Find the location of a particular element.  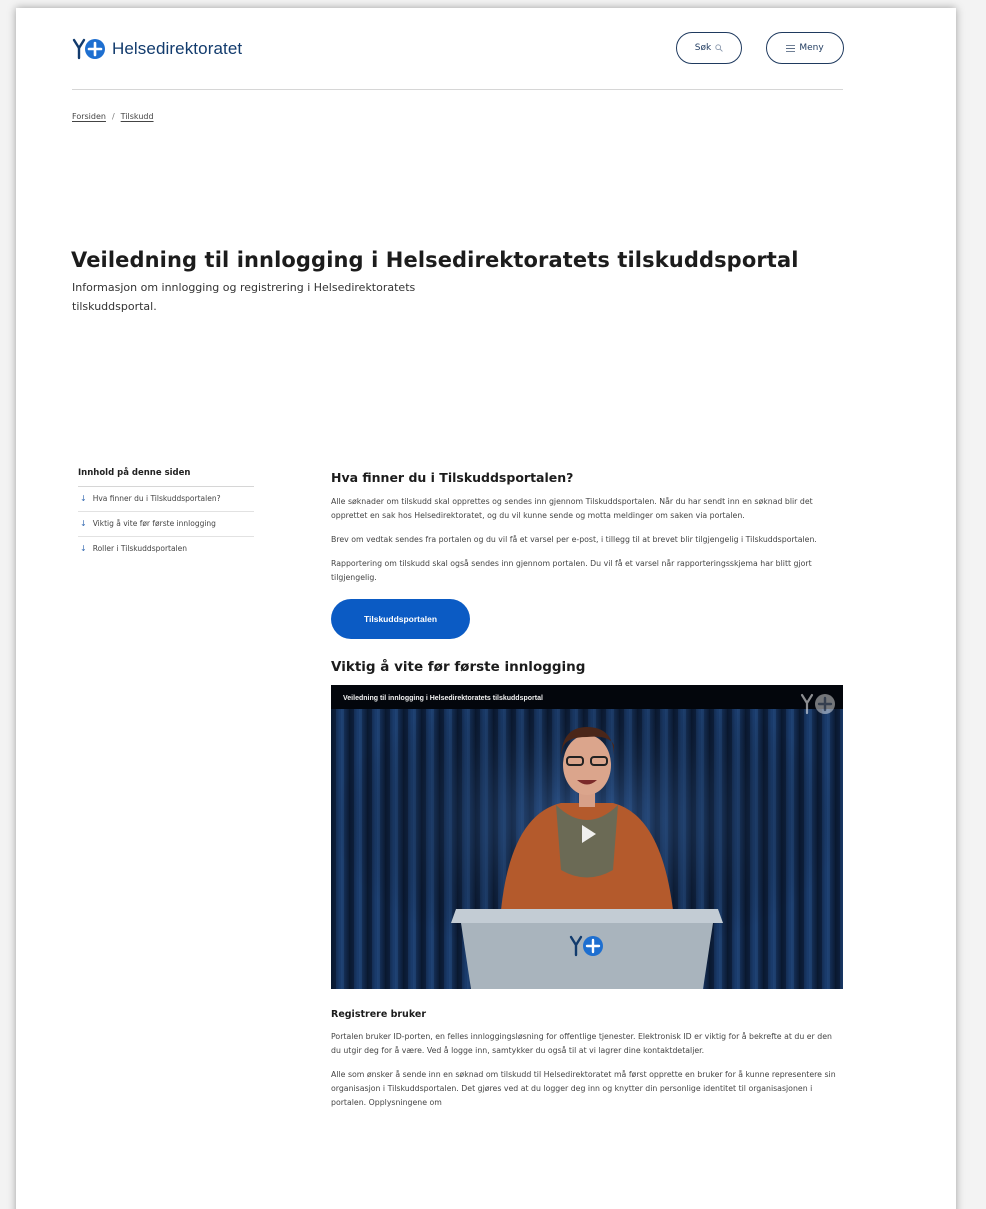

menu-label: Meny is located at coordinates (811, 48).